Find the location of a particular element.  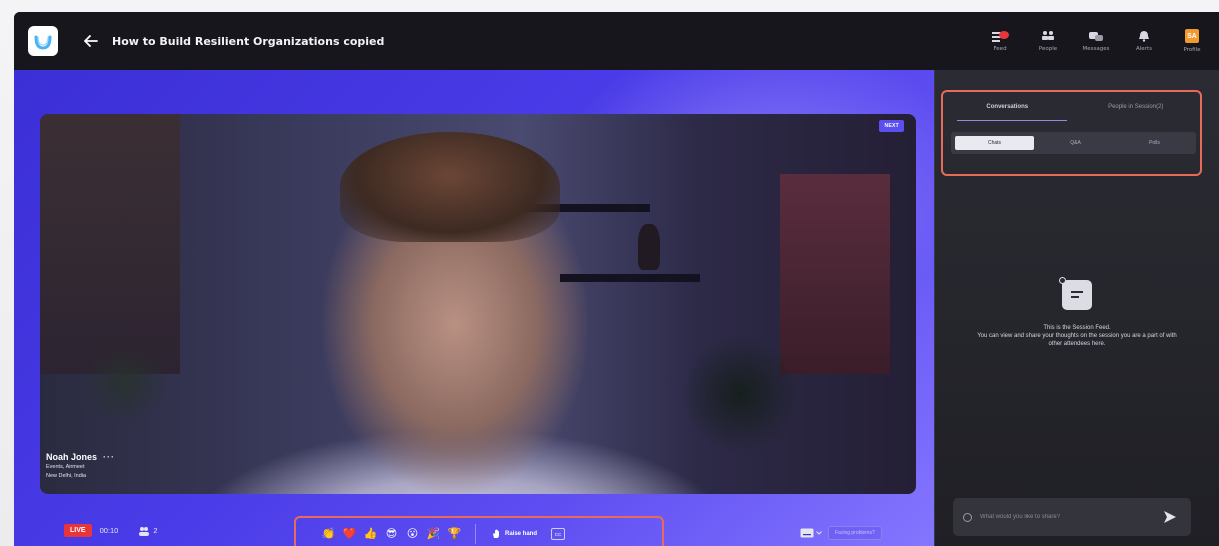

tab-conversations: Conversations is located at coordinates (1007, 107).